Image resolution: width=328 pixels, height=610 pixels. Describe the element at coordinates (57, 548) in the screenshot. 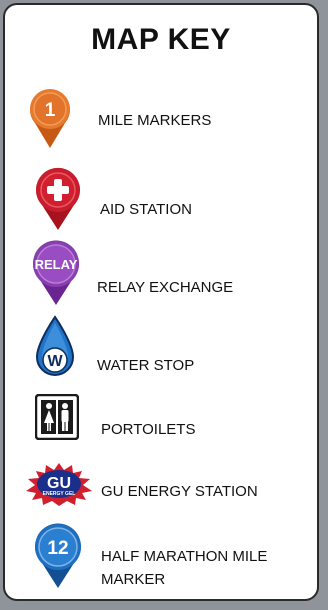

I see `half-marathon-badge: 12` at that location.